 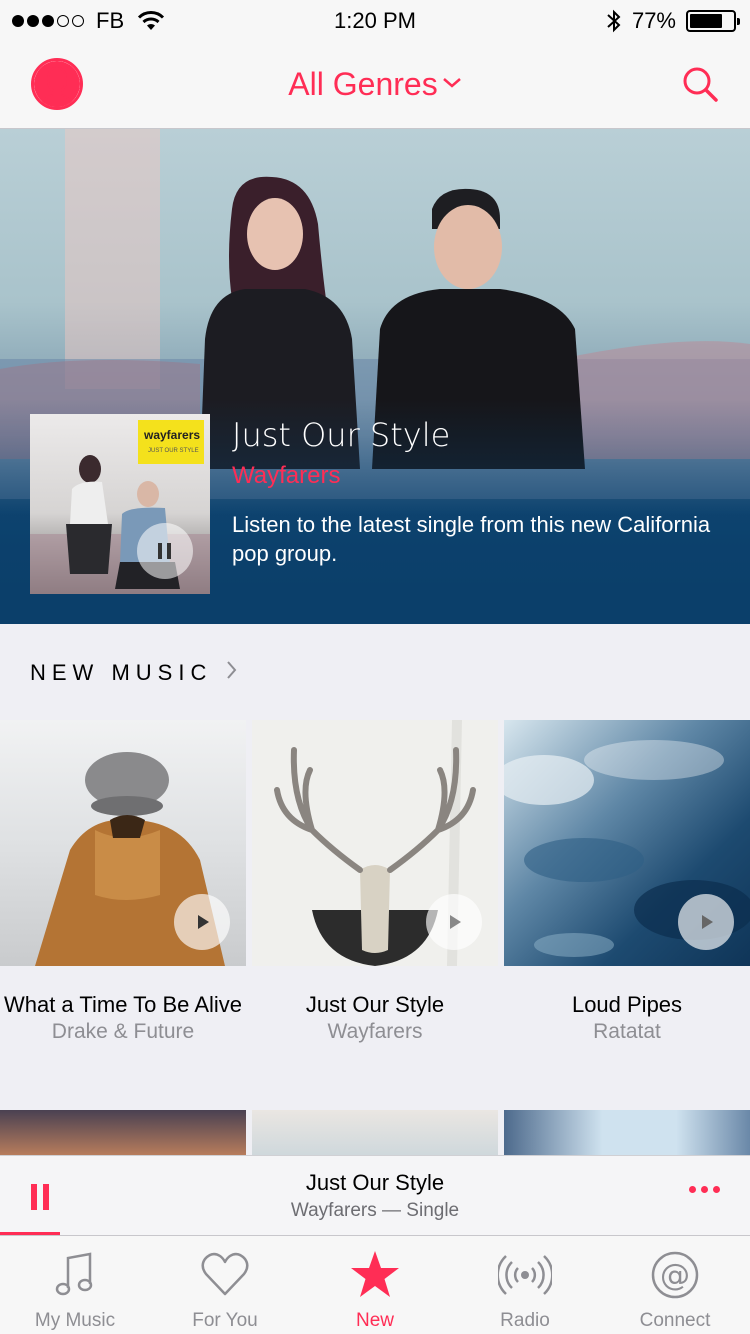 I want to click on more-options-icon, so click(x=704, y=1189).